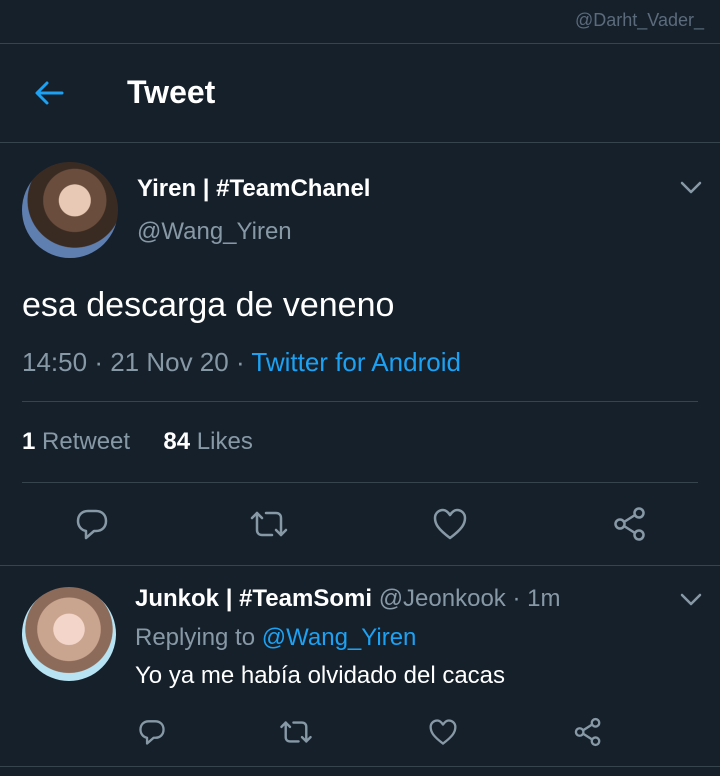 This screenshot has height=776, width=720. Describe the element at coordinates (69, 634) in the screenshot. I see `reply-avatar` at that location.